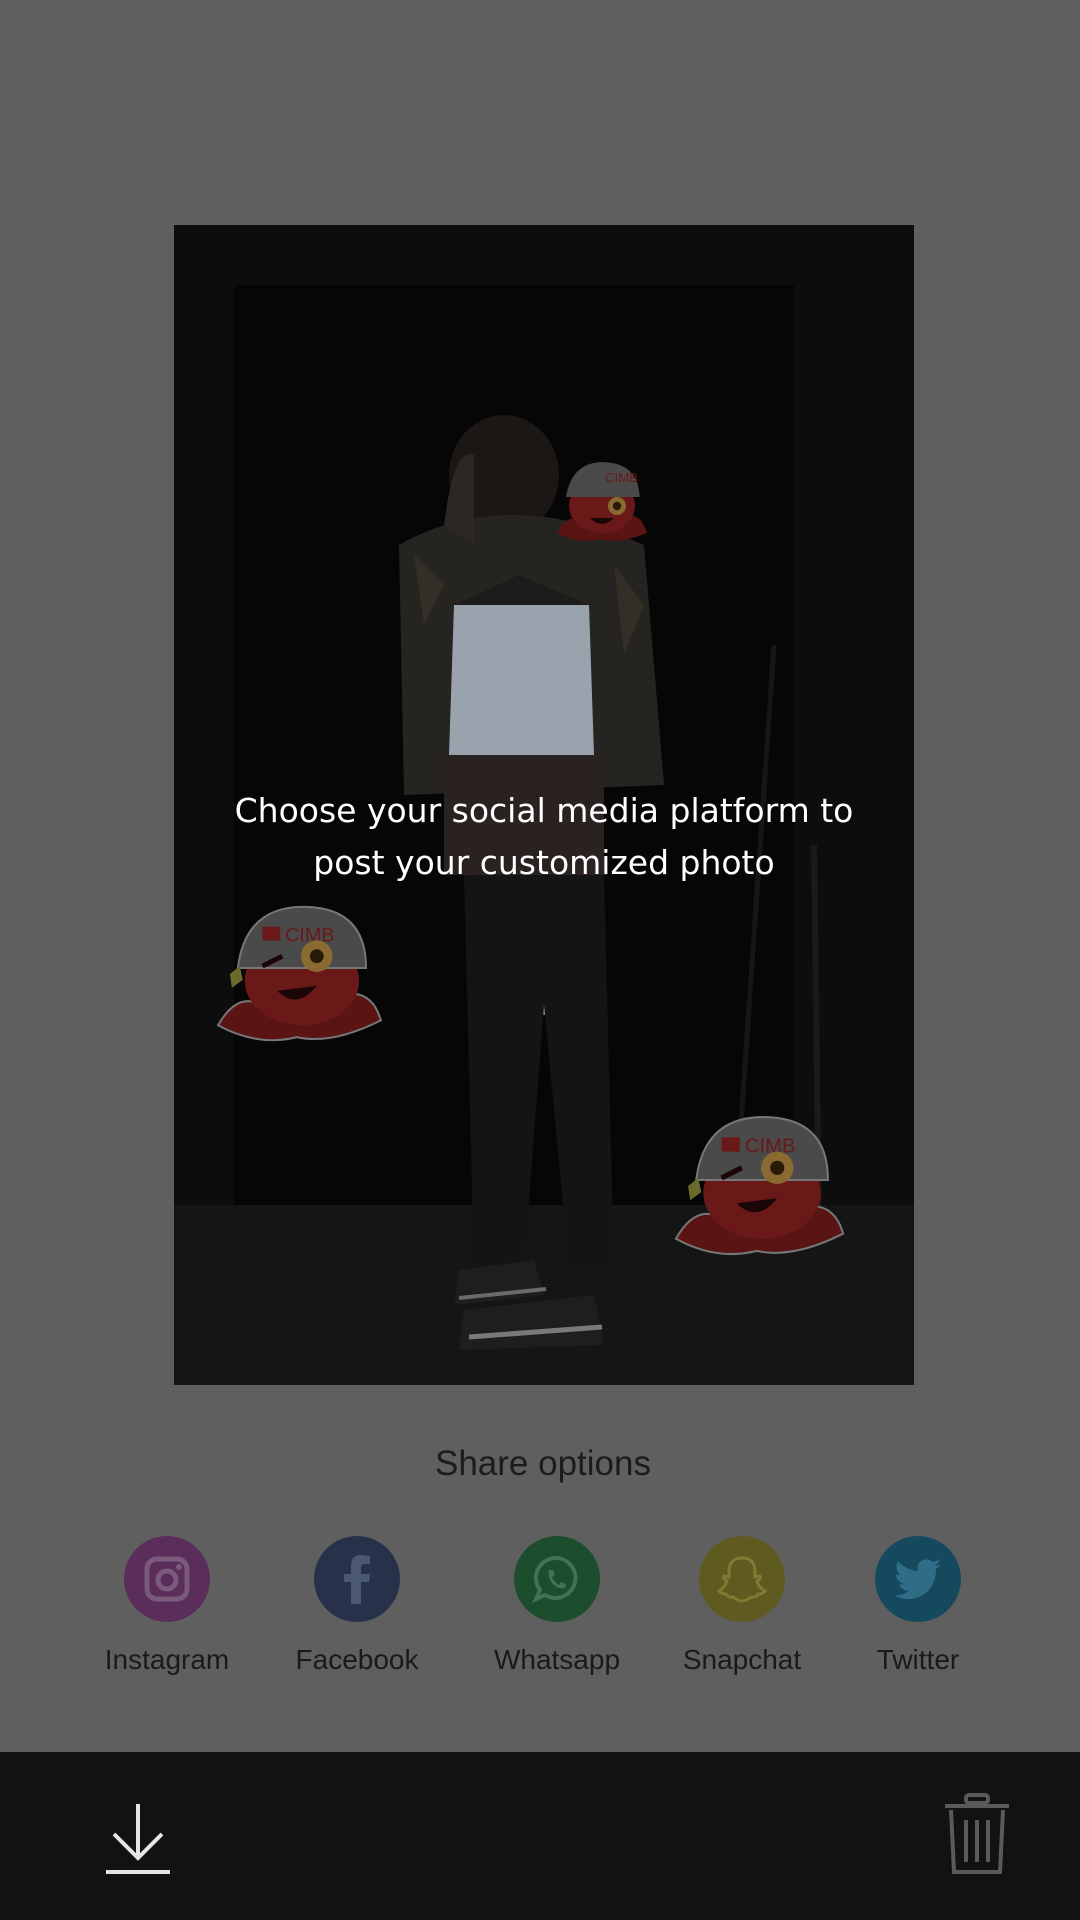  What do you see at coordinates (918, 1579) in the screenshot?
I see `twitter-icon` at bounding box center [918, 1579].